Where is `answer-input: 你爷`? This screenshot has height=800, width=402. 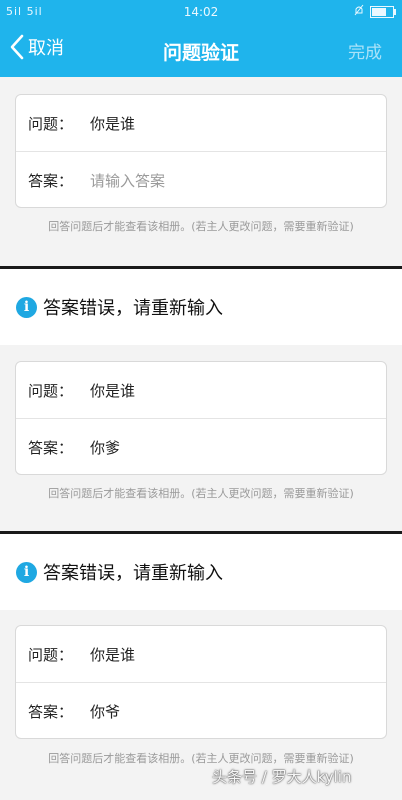
answer-input: 你爷 is located at coordinates (105, 711).